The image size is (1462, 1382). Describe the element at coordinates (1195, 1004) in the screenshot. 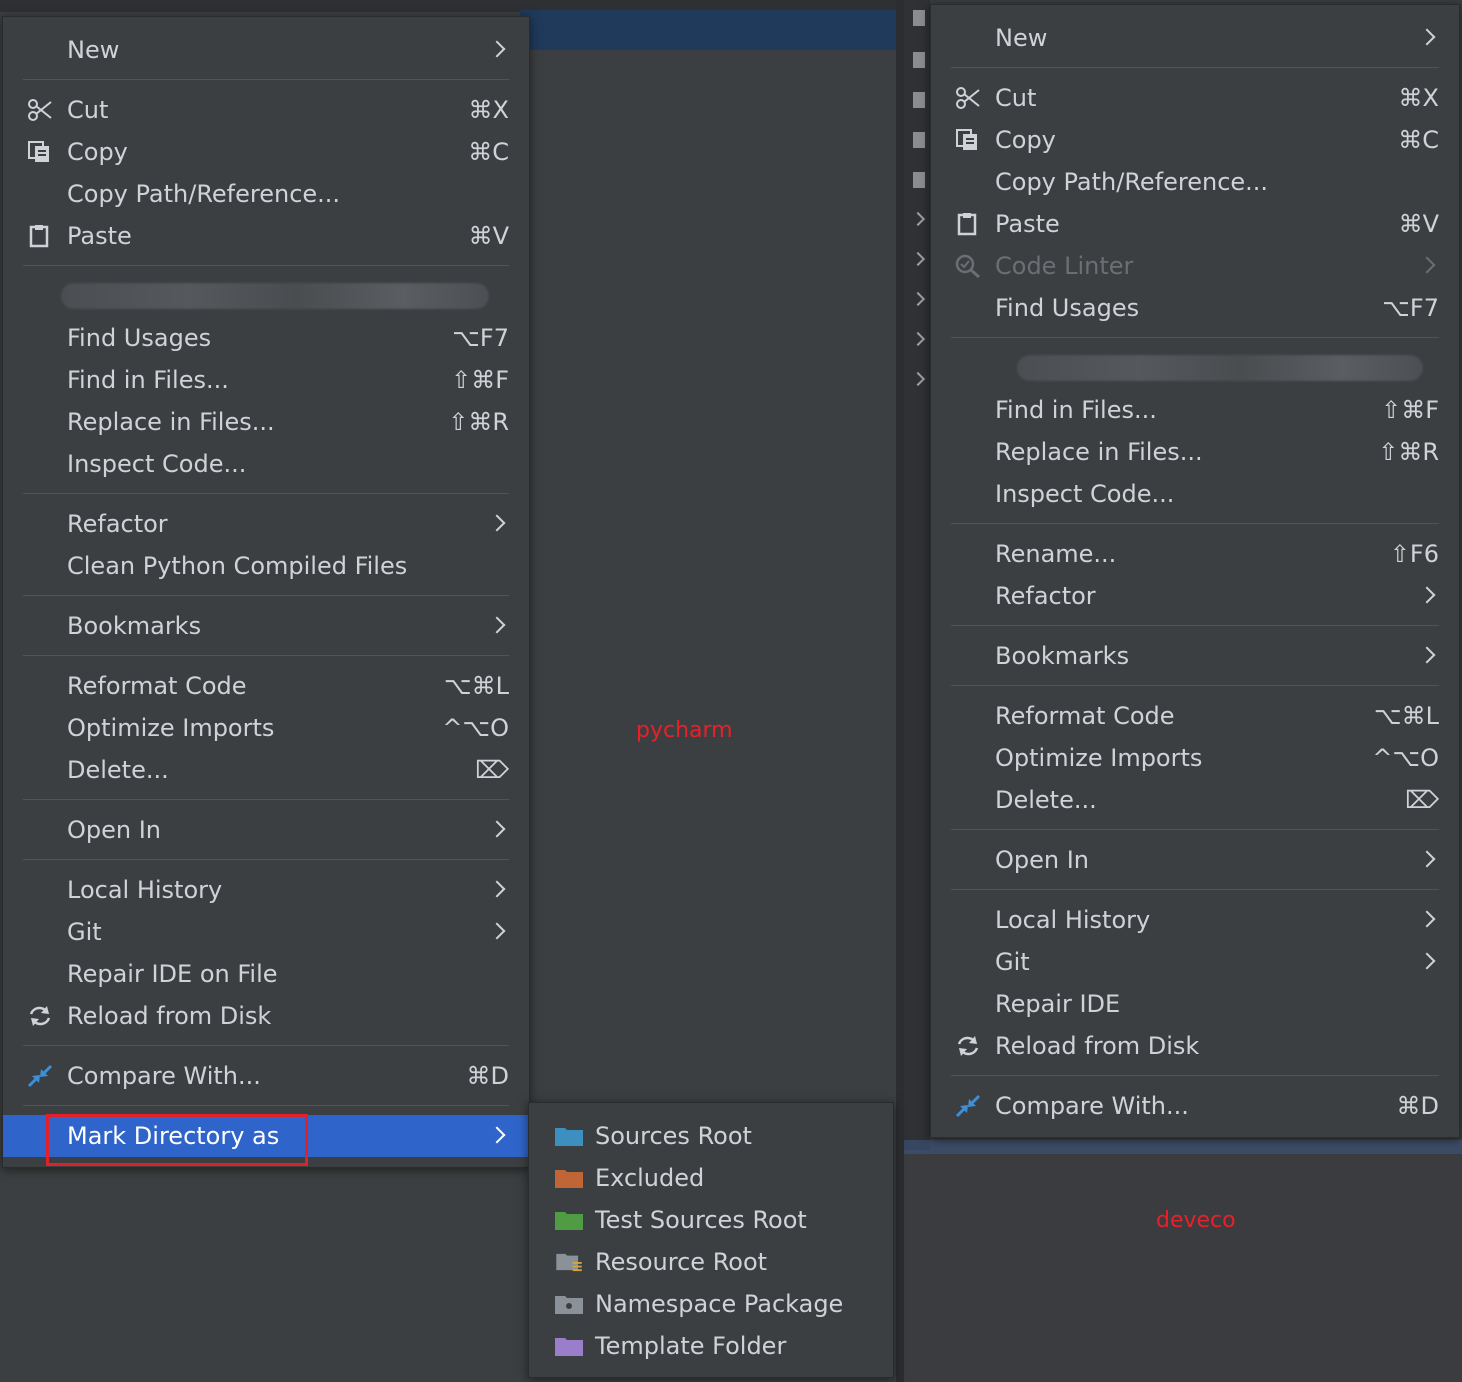

I see `menu-item-repair-ide: Repair IDE` at that location.